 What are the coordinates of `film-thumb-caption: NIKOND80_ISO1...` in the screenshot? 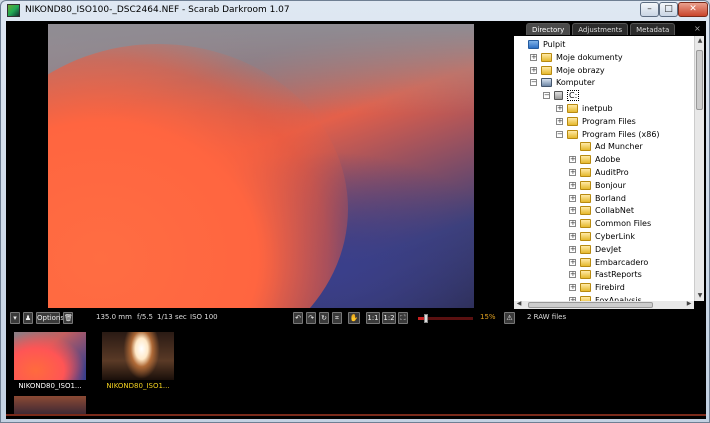 It's located at (50, 386).